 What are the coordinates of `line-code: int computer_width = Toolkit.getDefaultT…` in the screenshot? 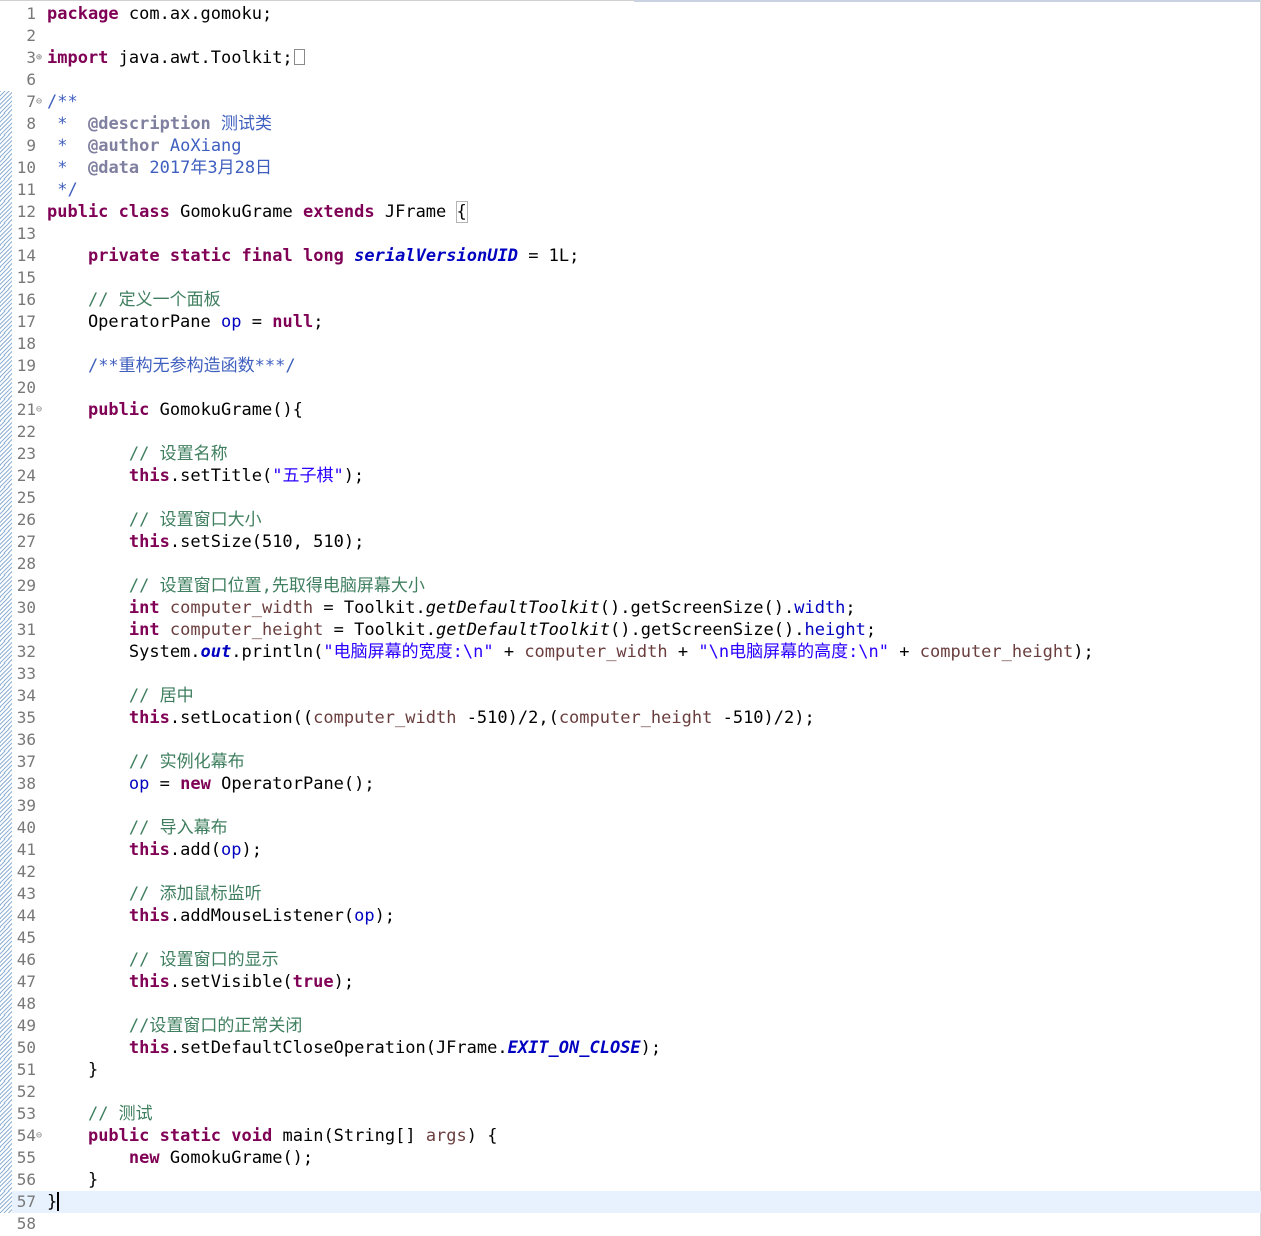 It's located at (451, 608).